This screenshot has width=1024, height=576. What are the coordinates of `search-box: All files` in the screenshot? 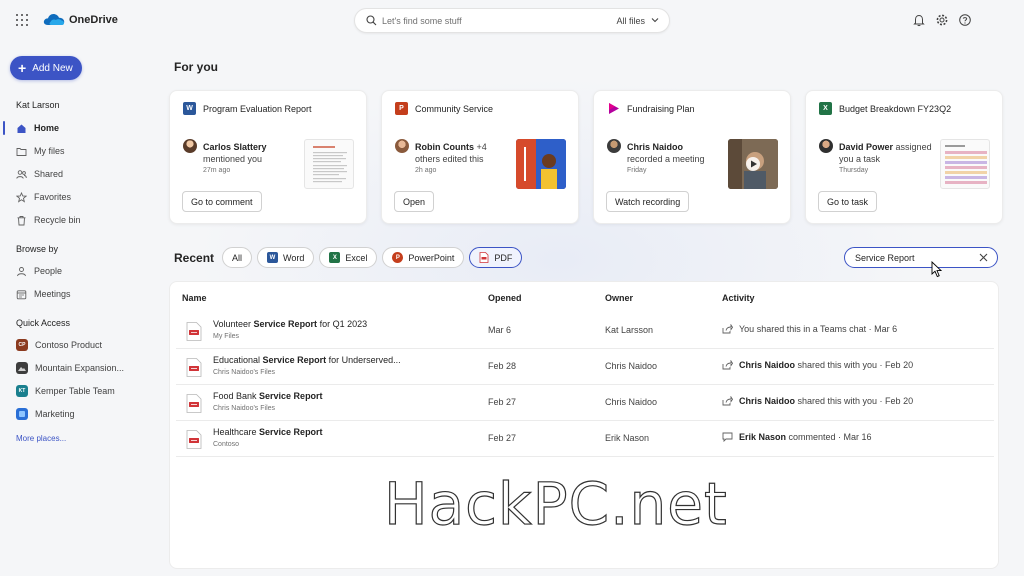 It's located at (512, 20).